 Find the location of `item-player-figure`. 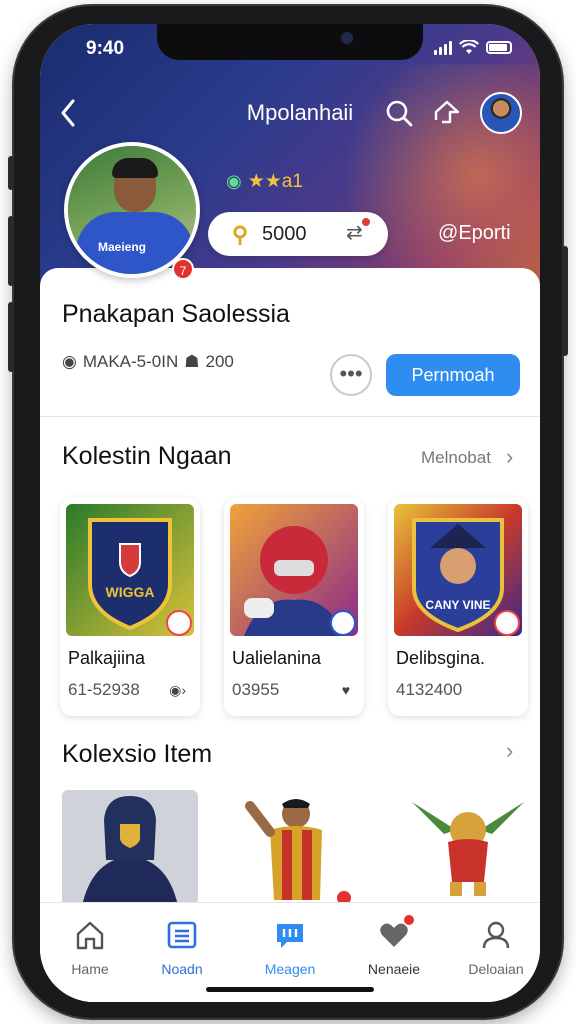

item-player-figure is located at coordinates (304, 848).